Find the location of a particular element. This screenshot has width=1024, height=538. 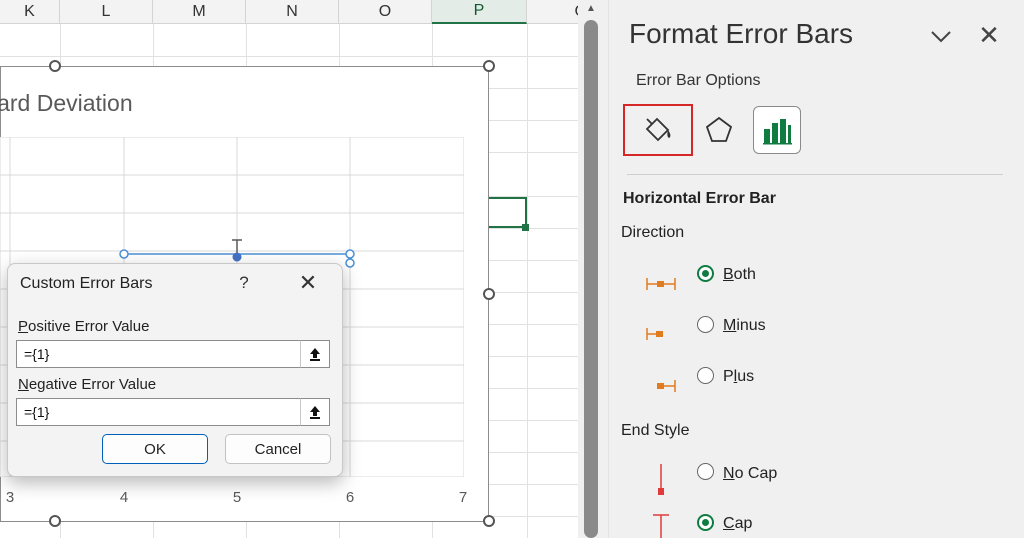

positive-range-select-button is located at coordinates (315, 354).